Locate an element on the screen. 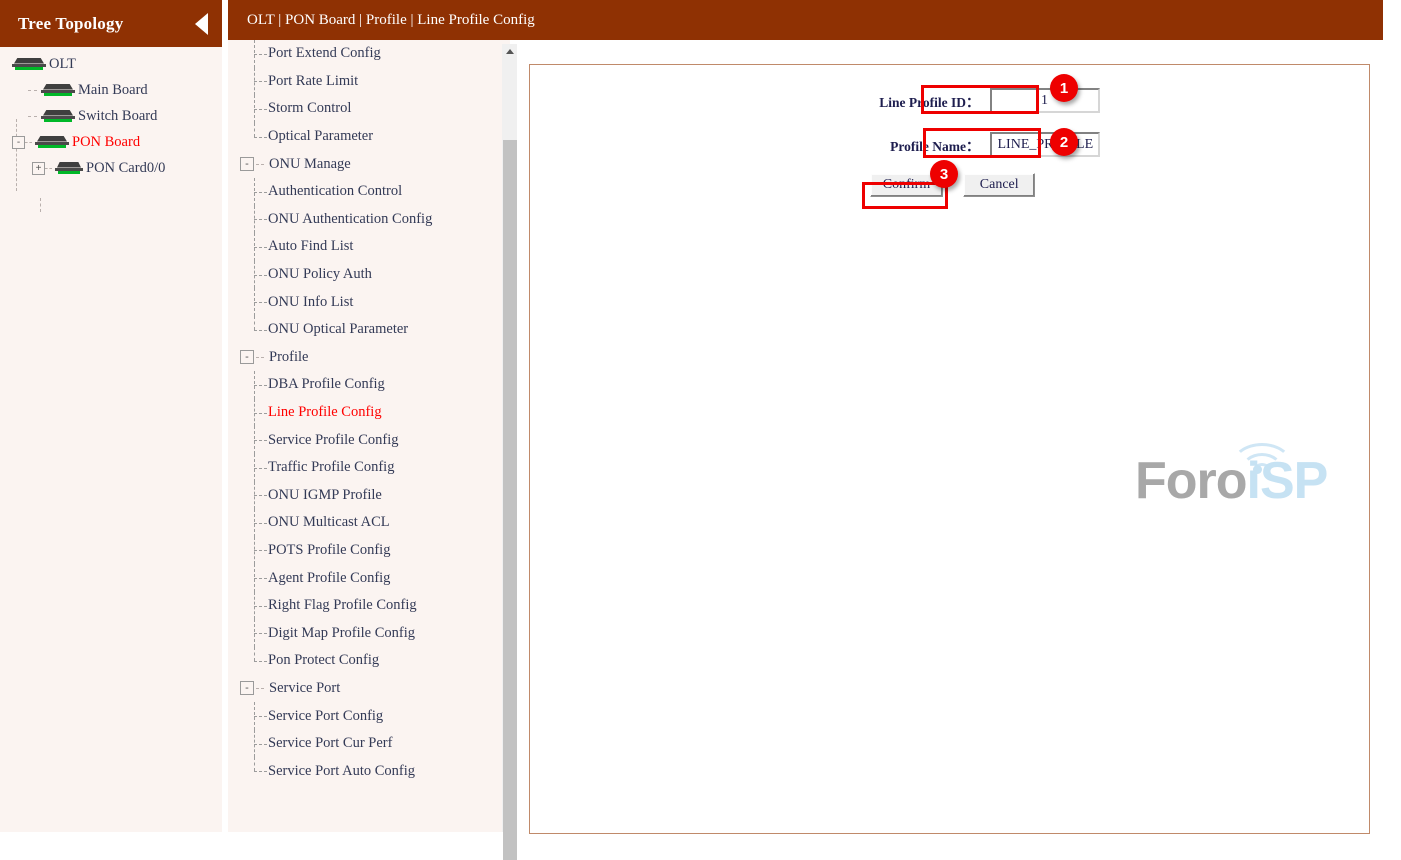 This screenshot has width=1401, height=860. menu-item-label: ONU IGMP Profile is located at coordinates (325, 494).